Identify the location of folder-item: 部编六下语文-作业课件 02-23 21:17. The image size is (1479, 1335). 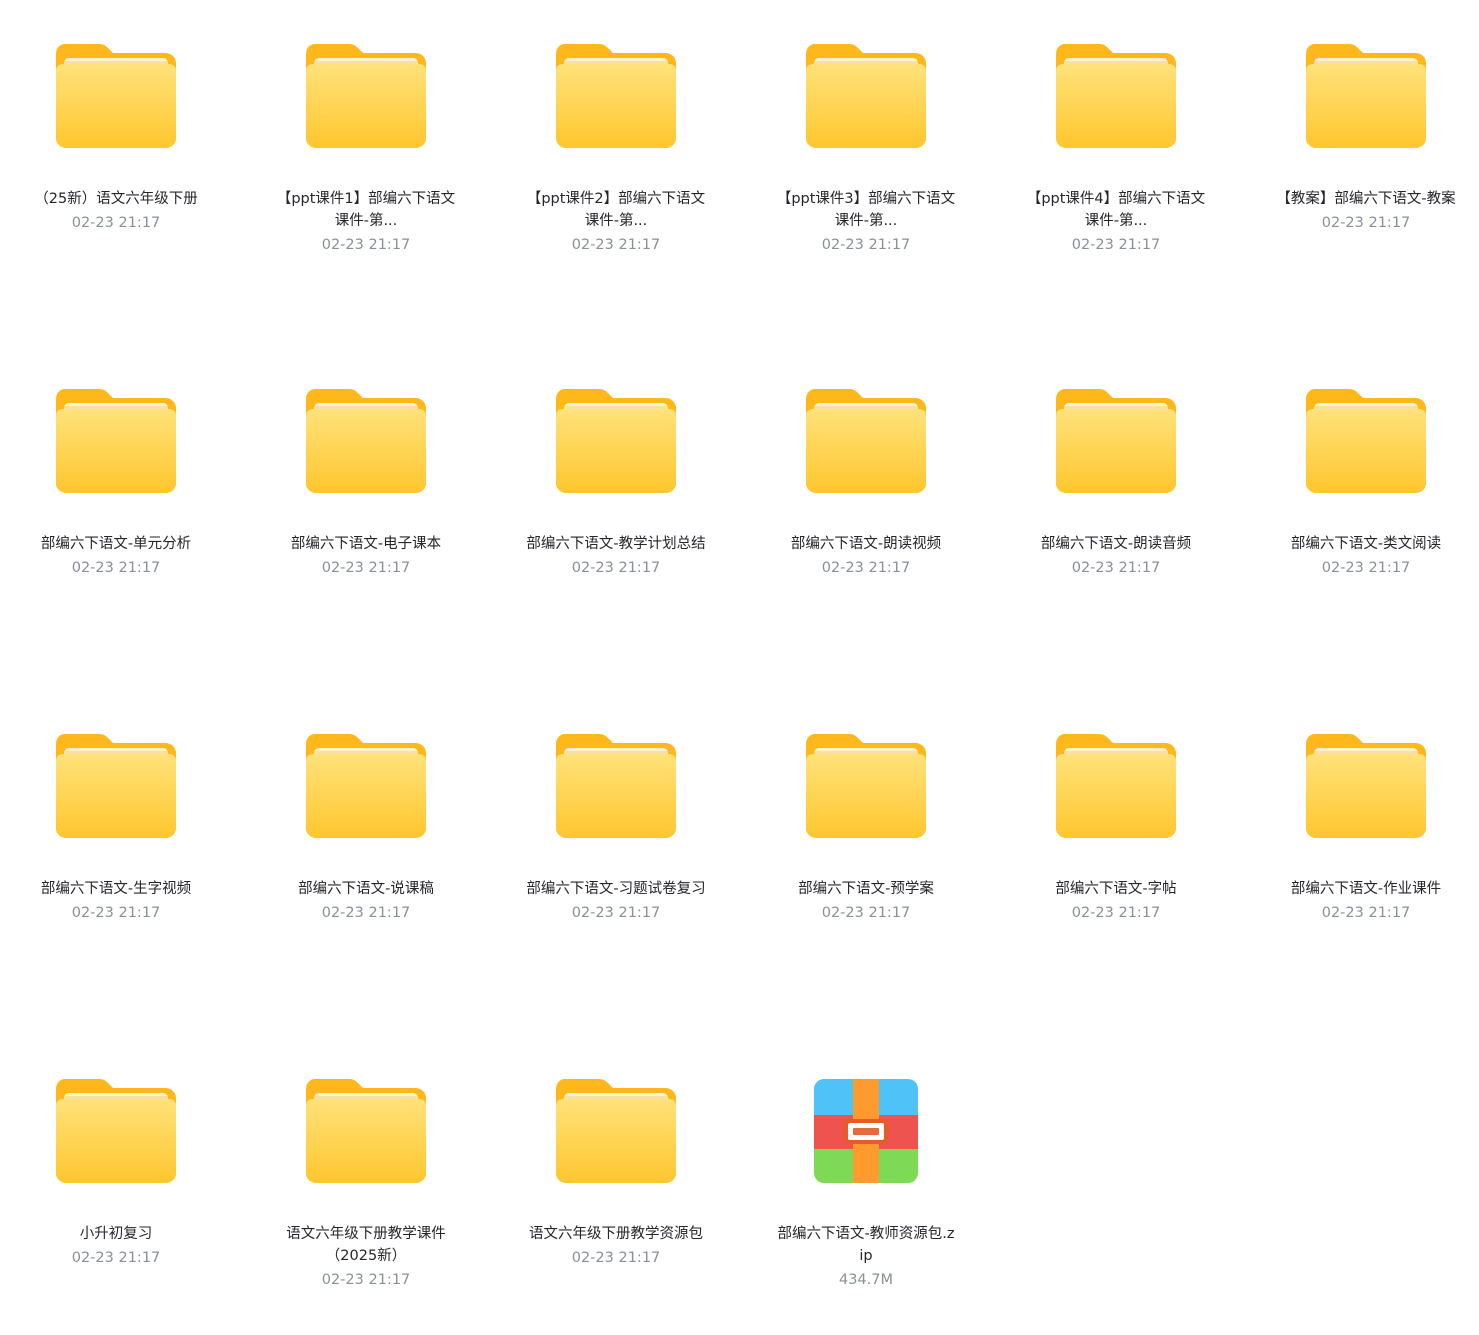
(1365, 840).